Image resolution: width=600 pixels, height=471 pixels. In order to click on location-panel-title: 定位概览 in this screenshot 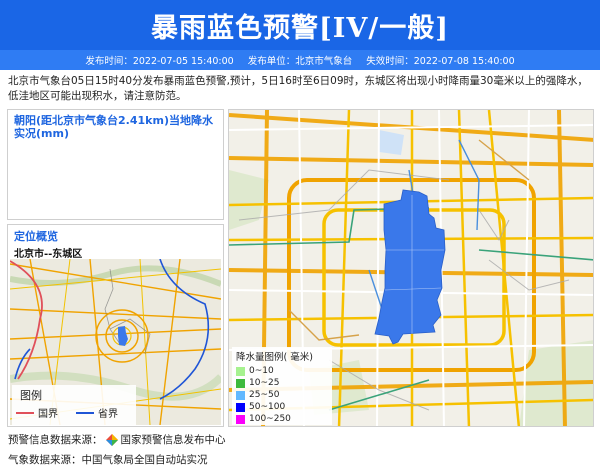, I will do `click(36, 236)`.